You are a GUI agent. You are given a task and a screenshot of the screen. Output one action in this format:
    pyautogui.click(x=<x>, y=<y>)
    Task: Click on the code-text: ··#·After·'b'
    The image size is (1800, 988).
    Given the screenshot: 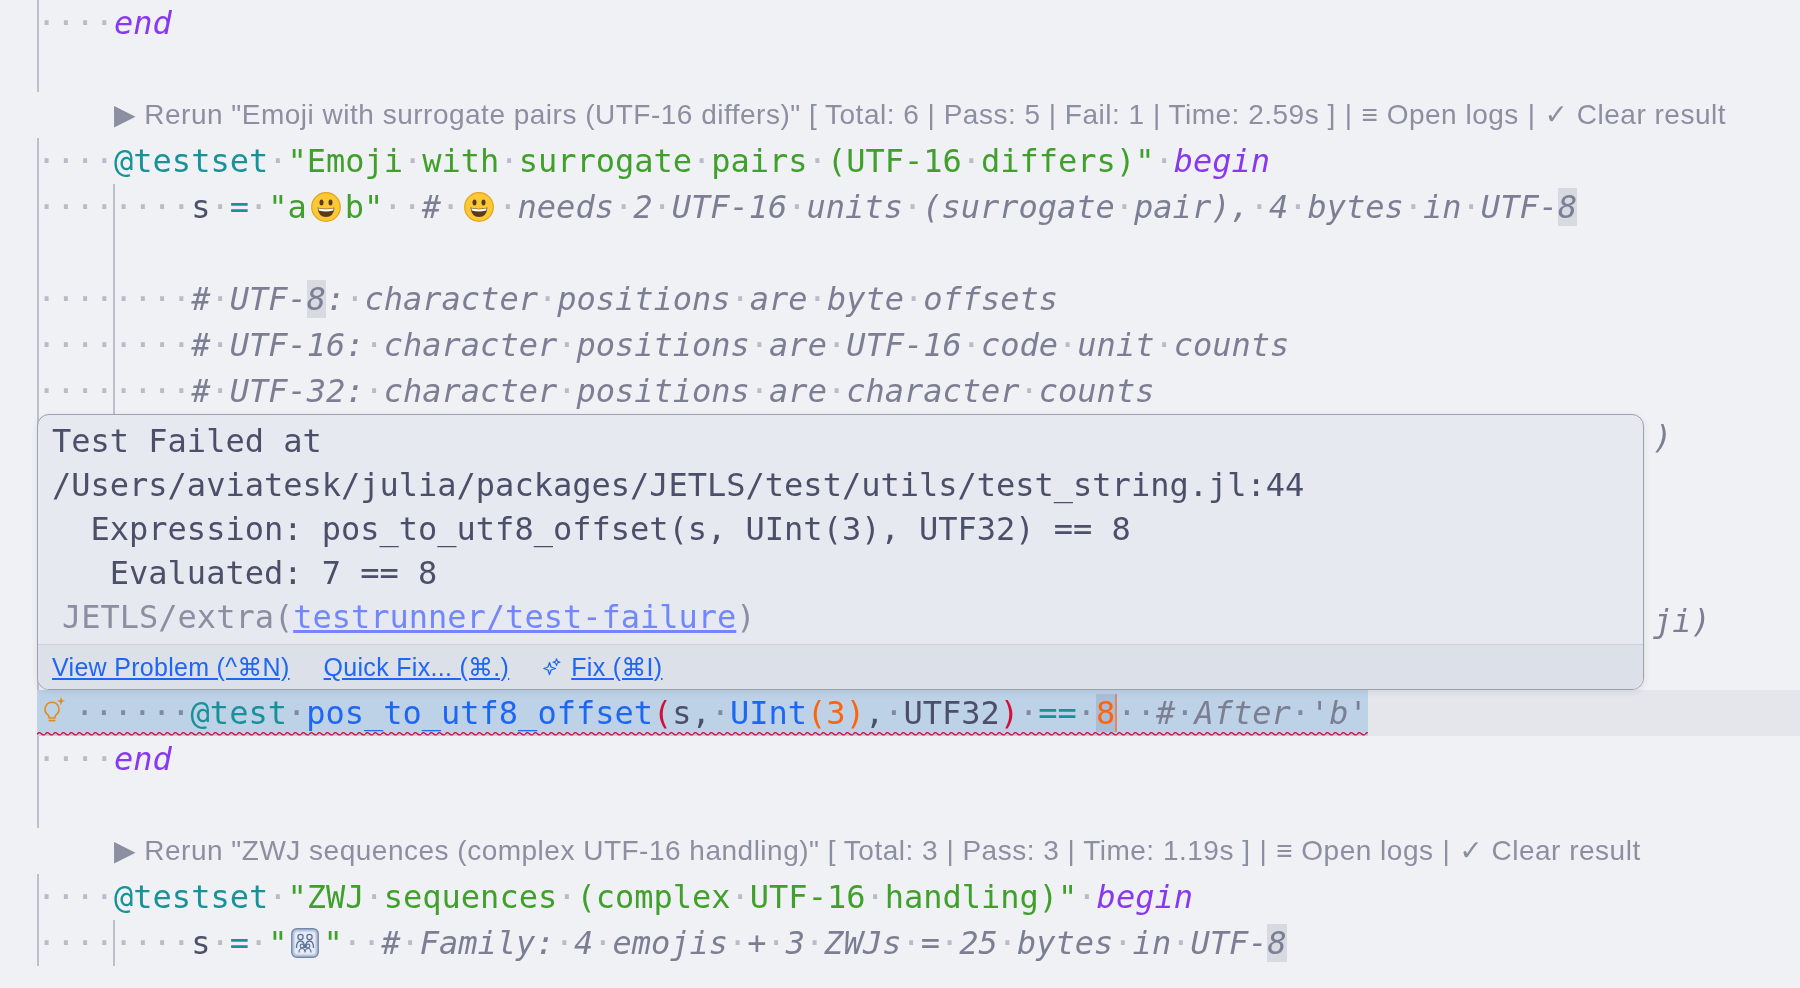 What is the action you would take?
    pyautogui.click(x=1242, y=713)
    